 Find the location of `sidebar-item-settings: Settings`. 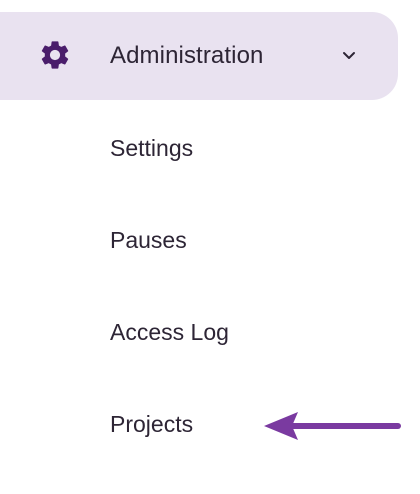

sidebar-item-settings: Settings is located at coordinates (151, 148).